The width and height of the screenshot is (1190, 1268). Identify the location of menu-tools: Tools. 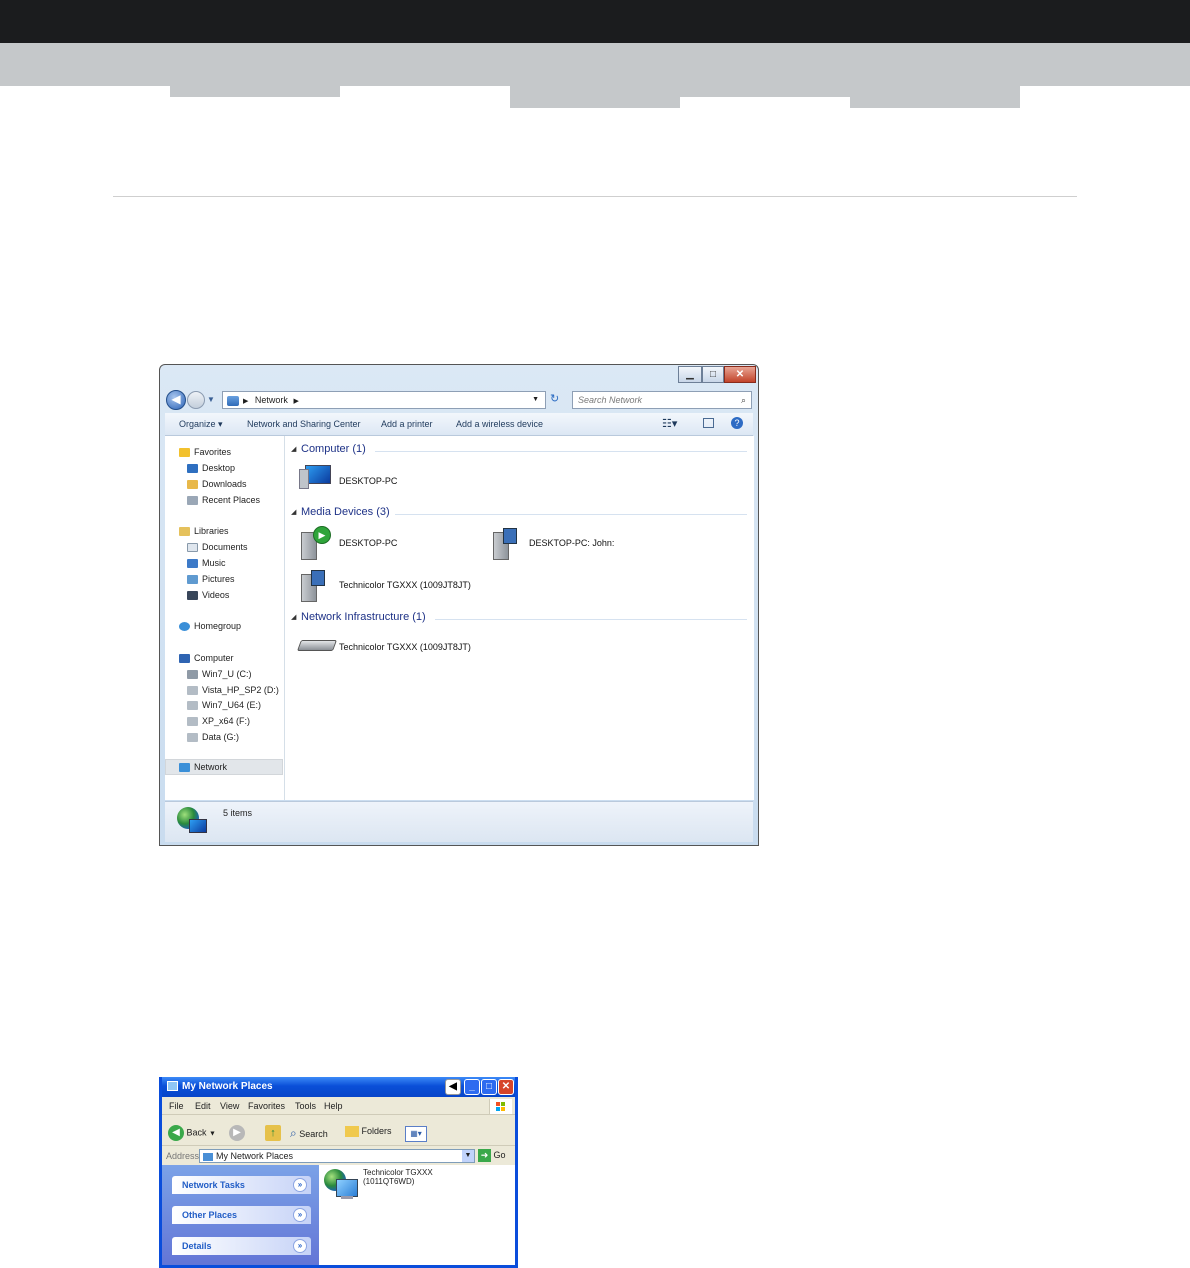
(305, 1106).